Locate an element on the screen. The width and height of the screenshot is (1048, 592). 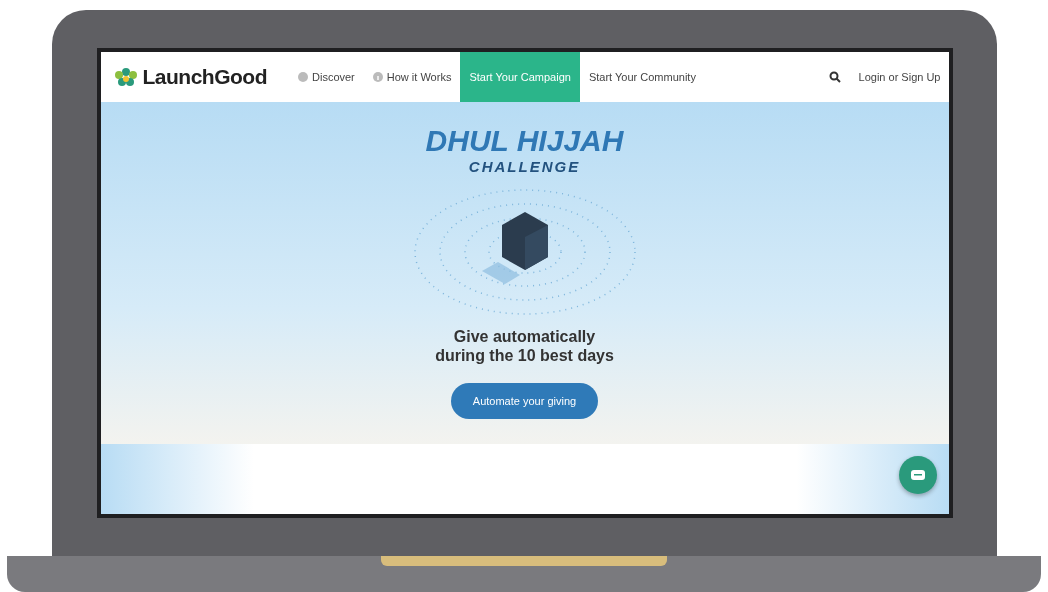
chat-button is located at coordinates (917, 475).